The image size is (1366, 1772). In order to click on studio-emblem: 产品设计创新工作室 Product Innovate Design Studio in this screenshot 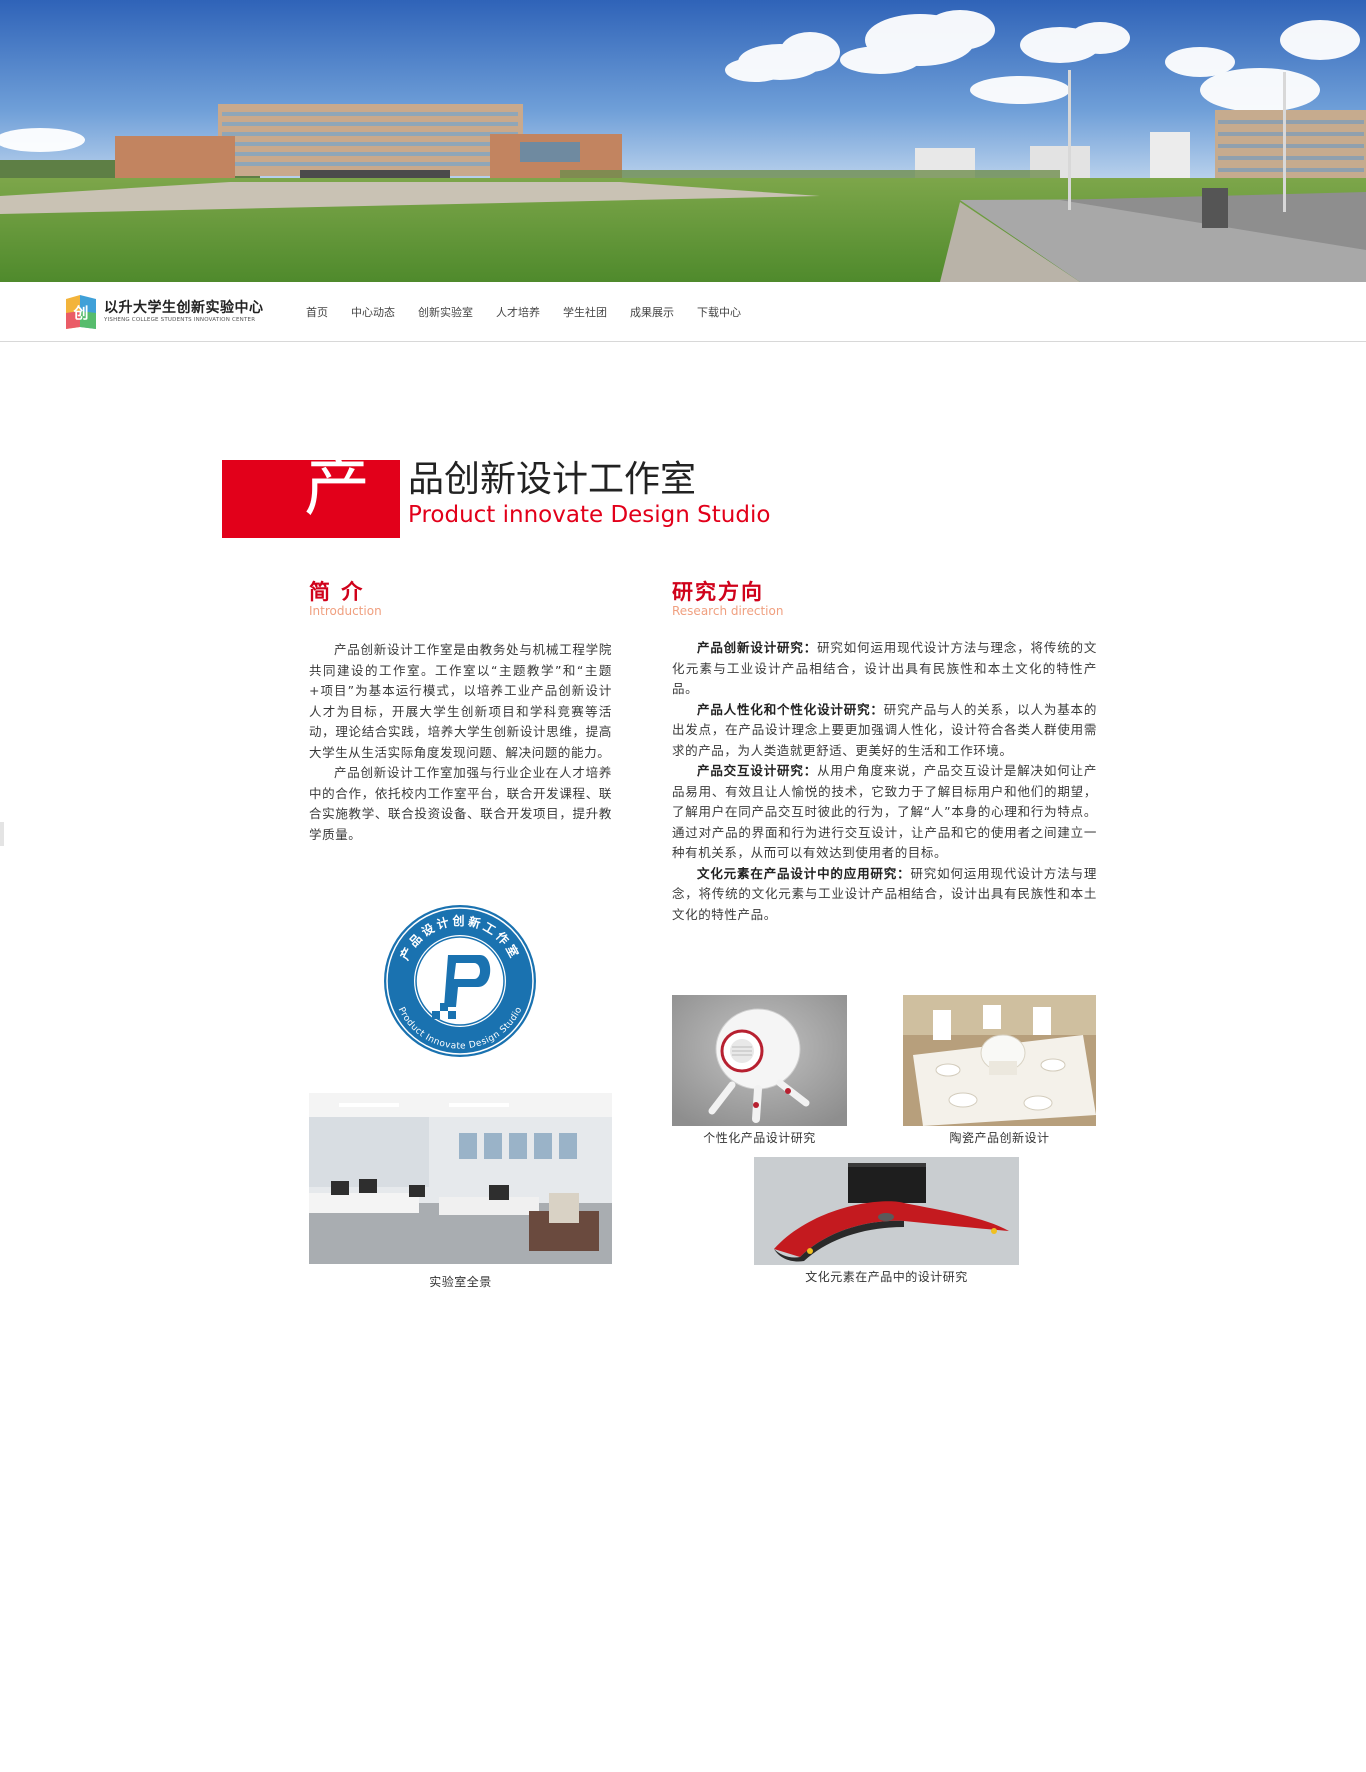, I will do `click(460, 981)`.